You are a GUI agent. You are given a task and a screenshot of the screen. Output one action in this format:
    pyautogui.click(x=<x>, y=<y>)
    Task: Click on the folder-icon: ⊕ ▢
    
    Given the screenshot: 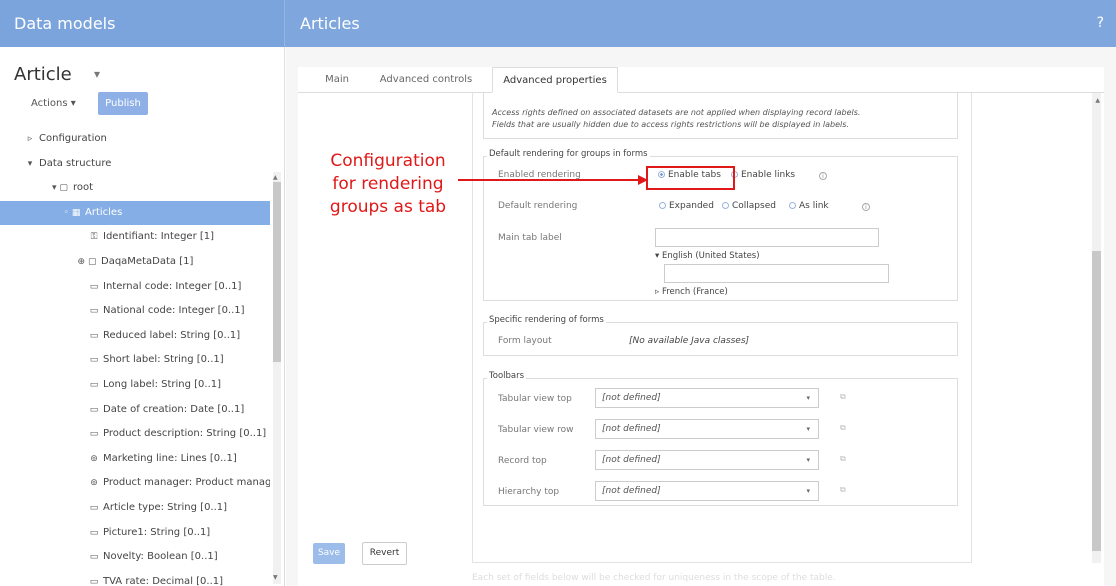 What is the action you would take?
    pyautogui.click(x=87, y=261)
    